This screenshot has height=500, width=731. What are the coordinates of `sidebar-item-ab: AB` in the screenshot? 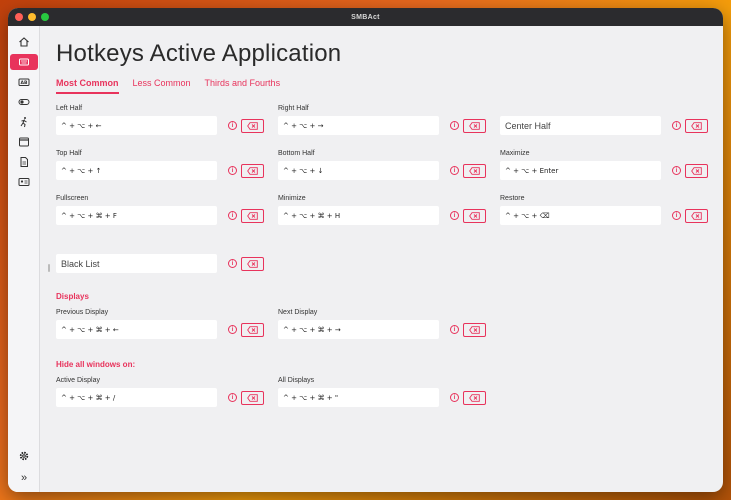 It's located at (24, 82).